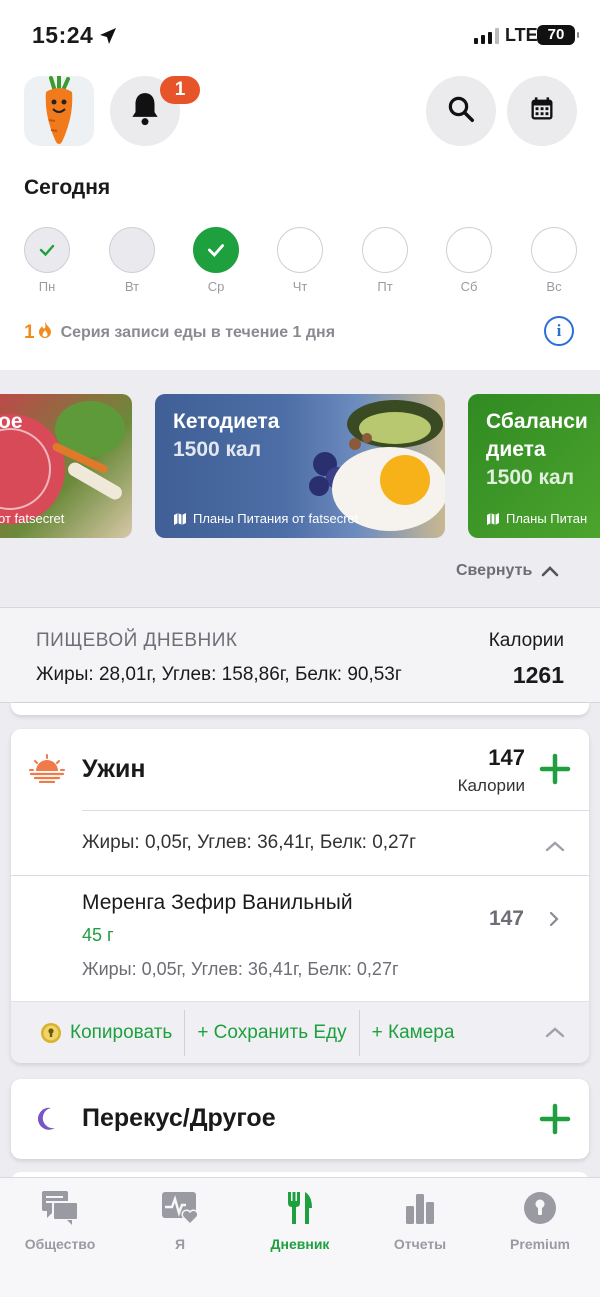  What do you see at coordinates (559, 331) in the screenshot?
I see `info-icon: i` at bounding box center [559, 331].